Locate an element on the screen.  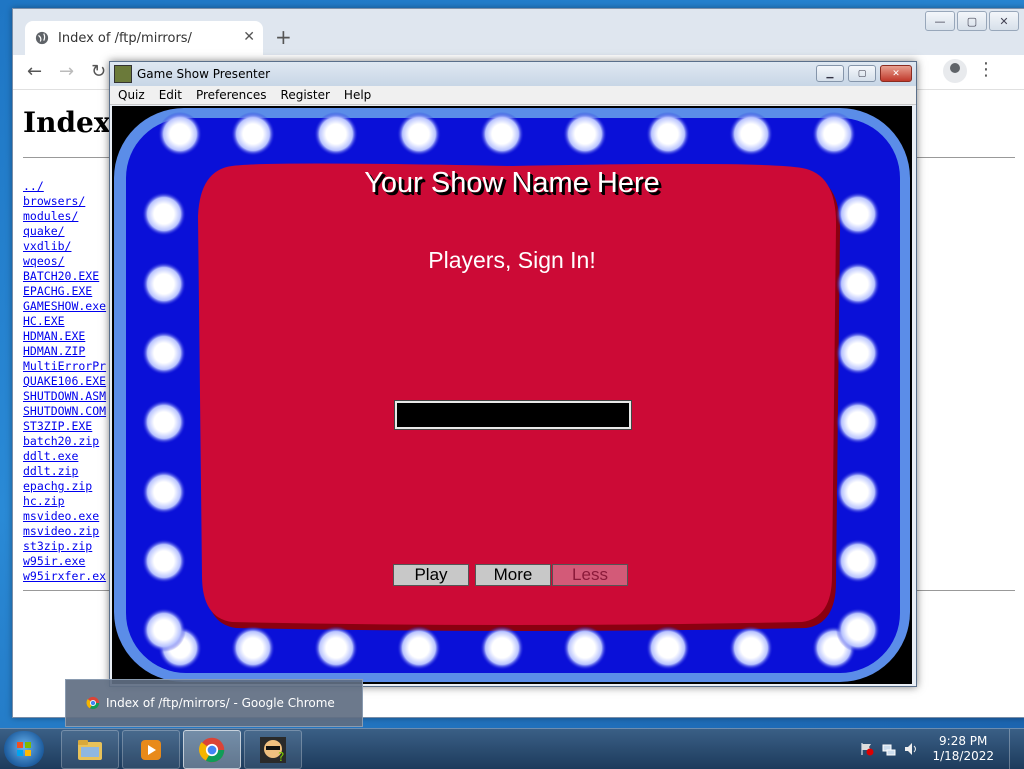
file-link: SHUTDOWN.COM is located at coordinates (64, 411).